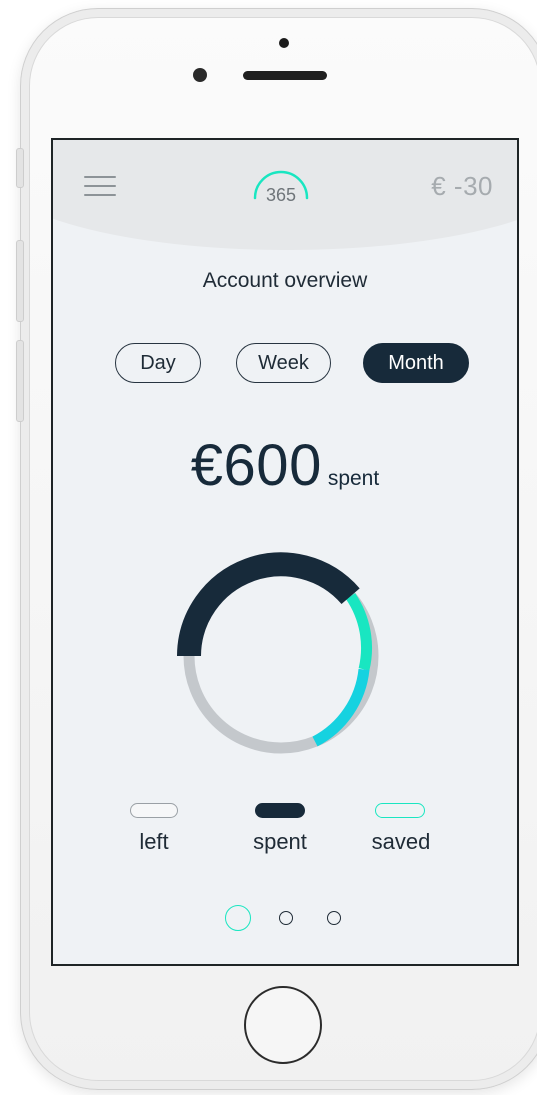 The image size is (537, 1095). Describe the element at coordinates (401, 841) in the screenshot. I see `legend-saved-label: saved` at that location.